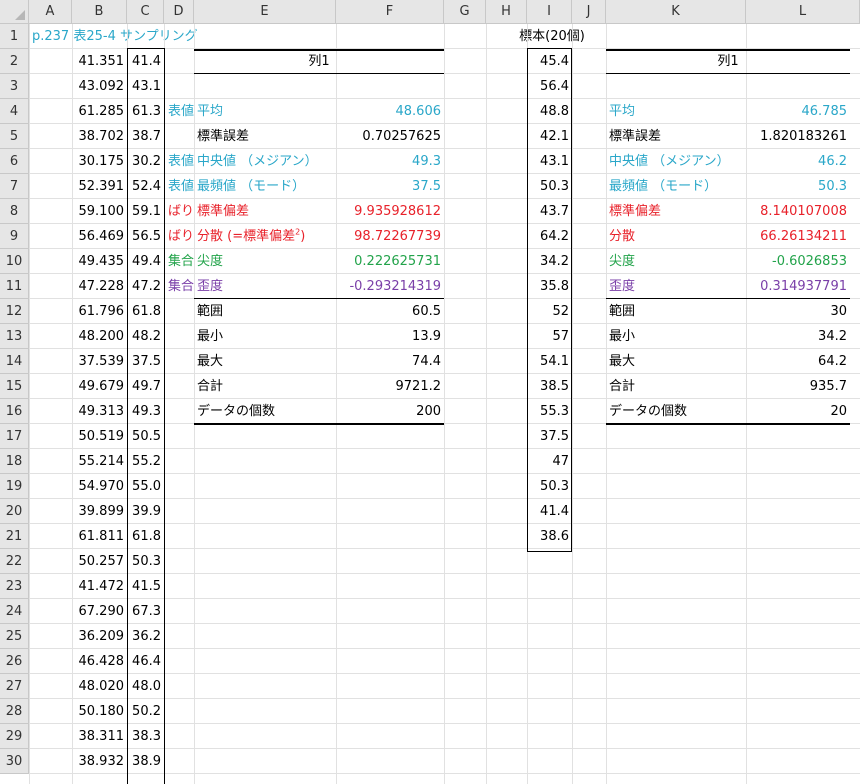 This screenshot has width=860, height=784. What do you see at coordinates (145, 611) in the screenshot?
I see `cell-c: 67.3` at bounding box center [145, 611].